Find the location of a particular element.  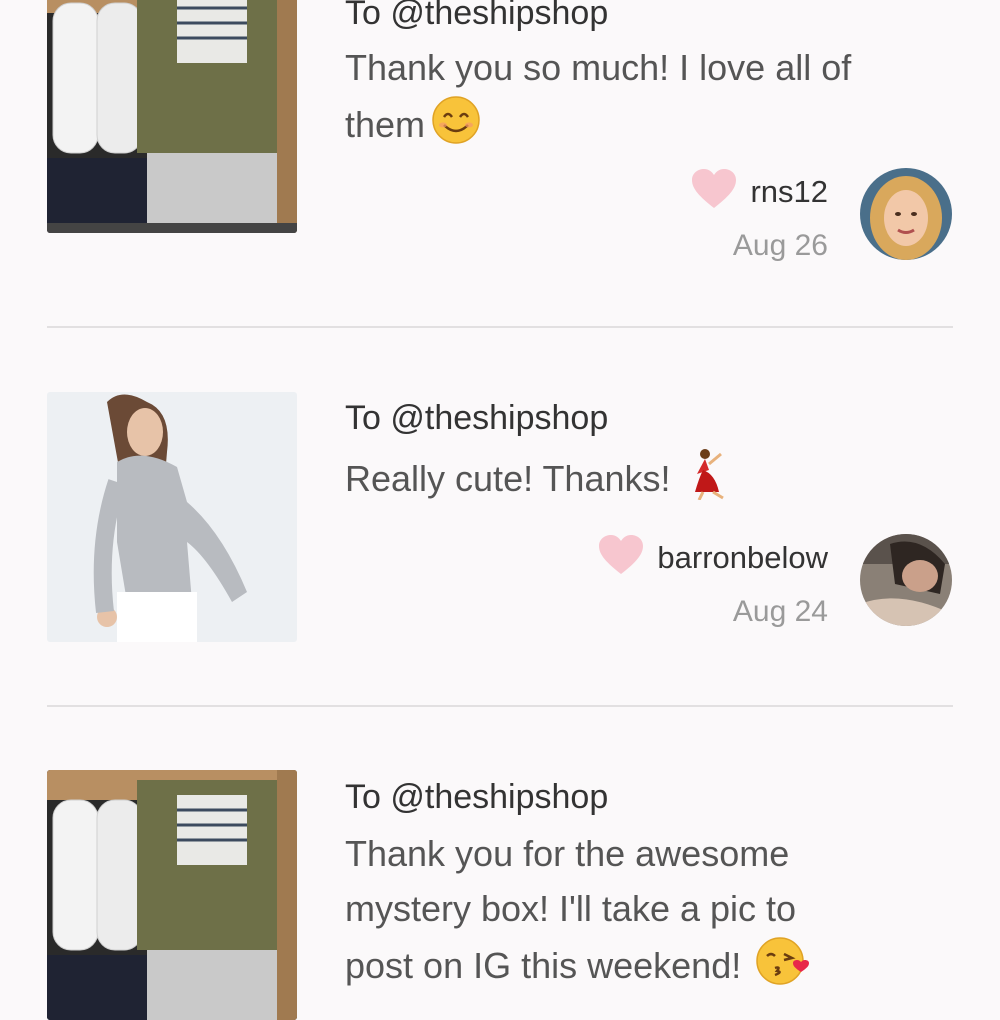

post-meta: rns12 Aug 26 is located at coordinates (759, 215).